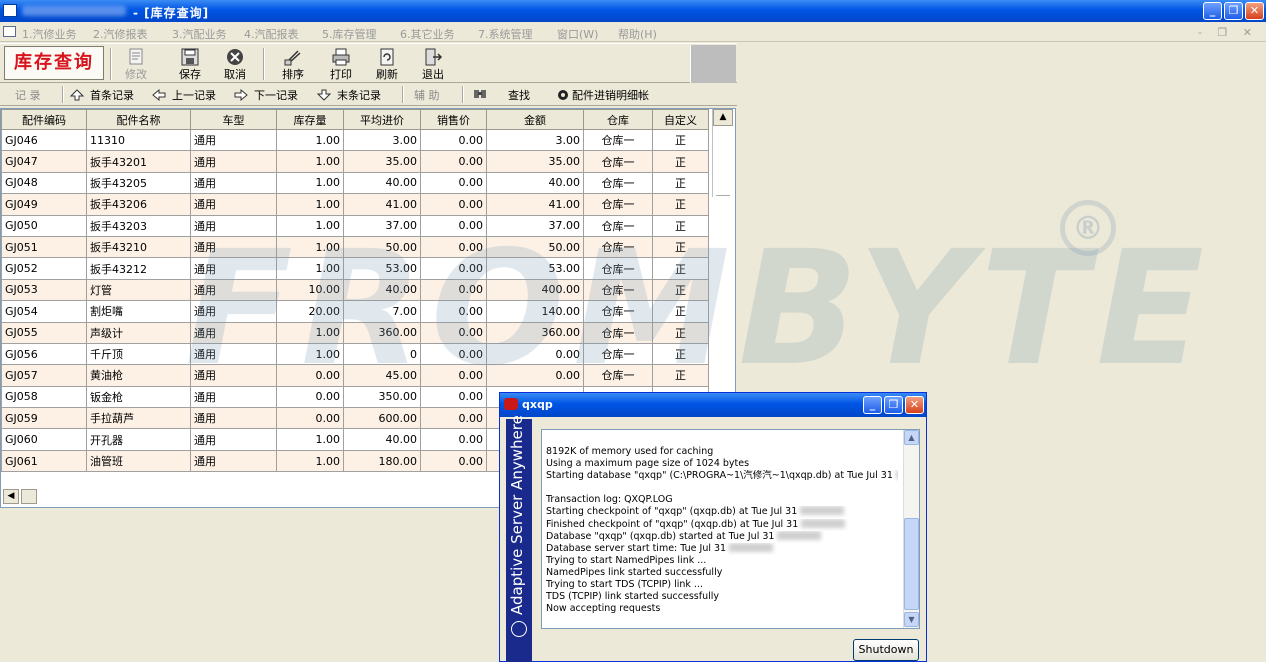 The image size is (1266, 662). I want to click on table-row: GJ046 11310 通用 1.00 3.00 0.00 3.00 仓库一正, so click(355, 140).